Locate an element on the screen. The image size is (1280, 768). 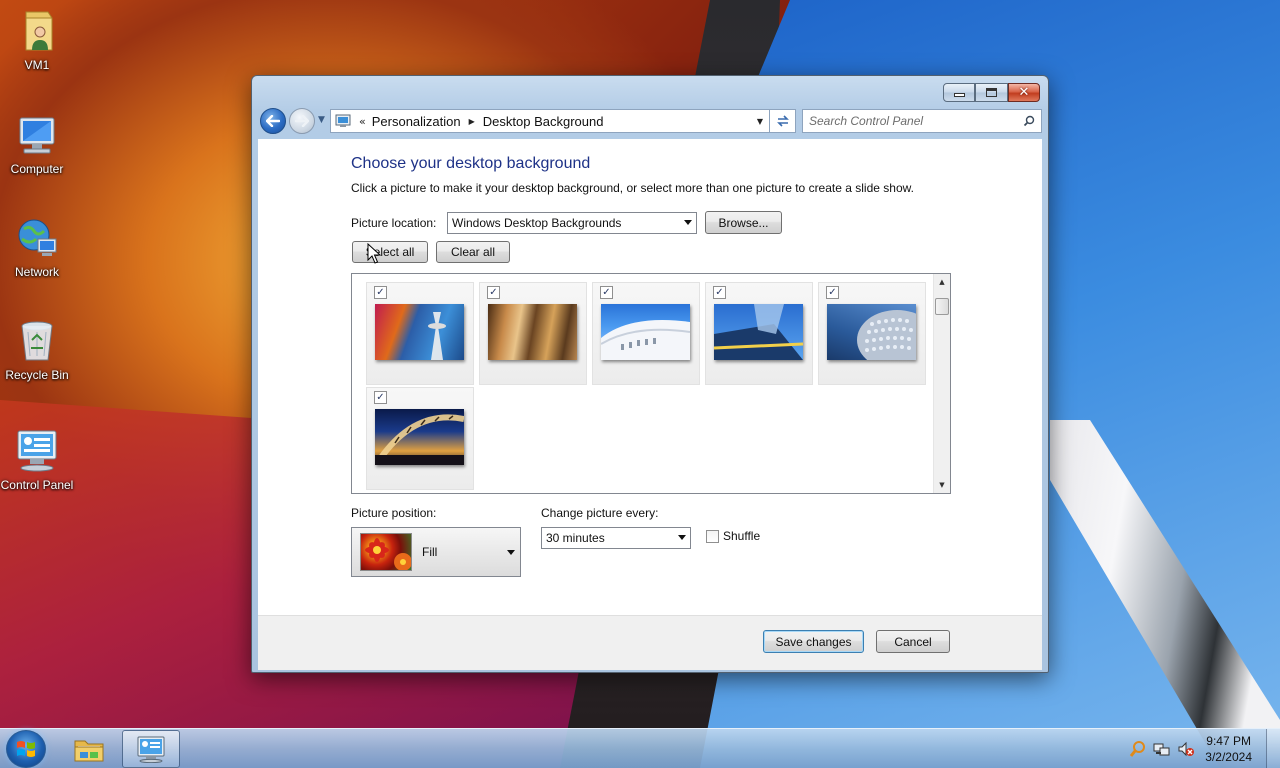
user-folder-icon is located at coordinates (37, 31).